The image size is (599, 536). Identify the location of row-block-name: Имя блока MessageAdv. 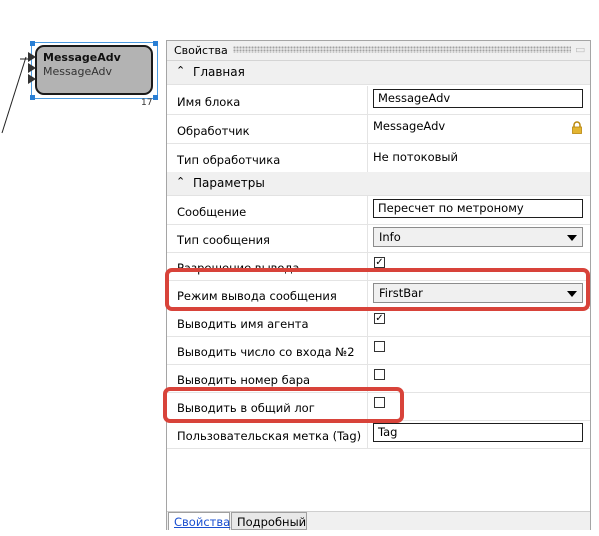
(378, 100).